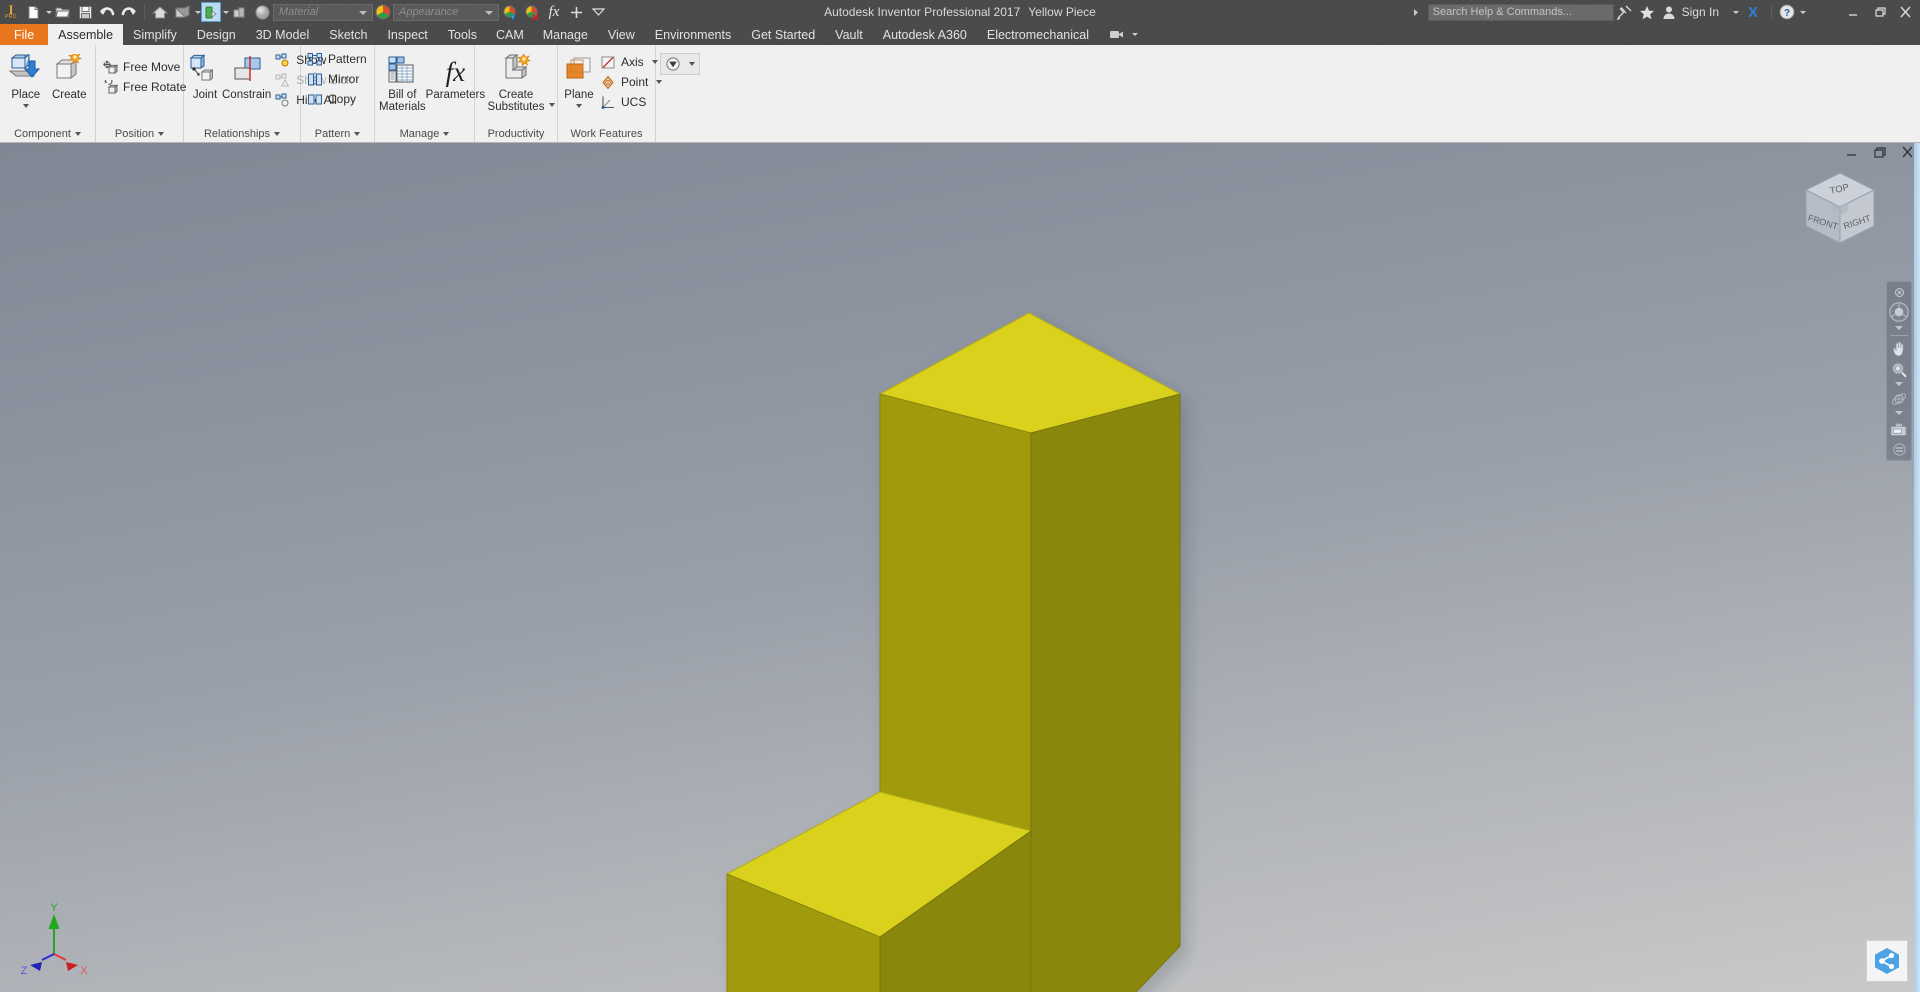 This screenshot has width=1920, height=992. Describe the element at coordinates (262, 12) in the screenshot. I see `material-sphere-button` at that location.